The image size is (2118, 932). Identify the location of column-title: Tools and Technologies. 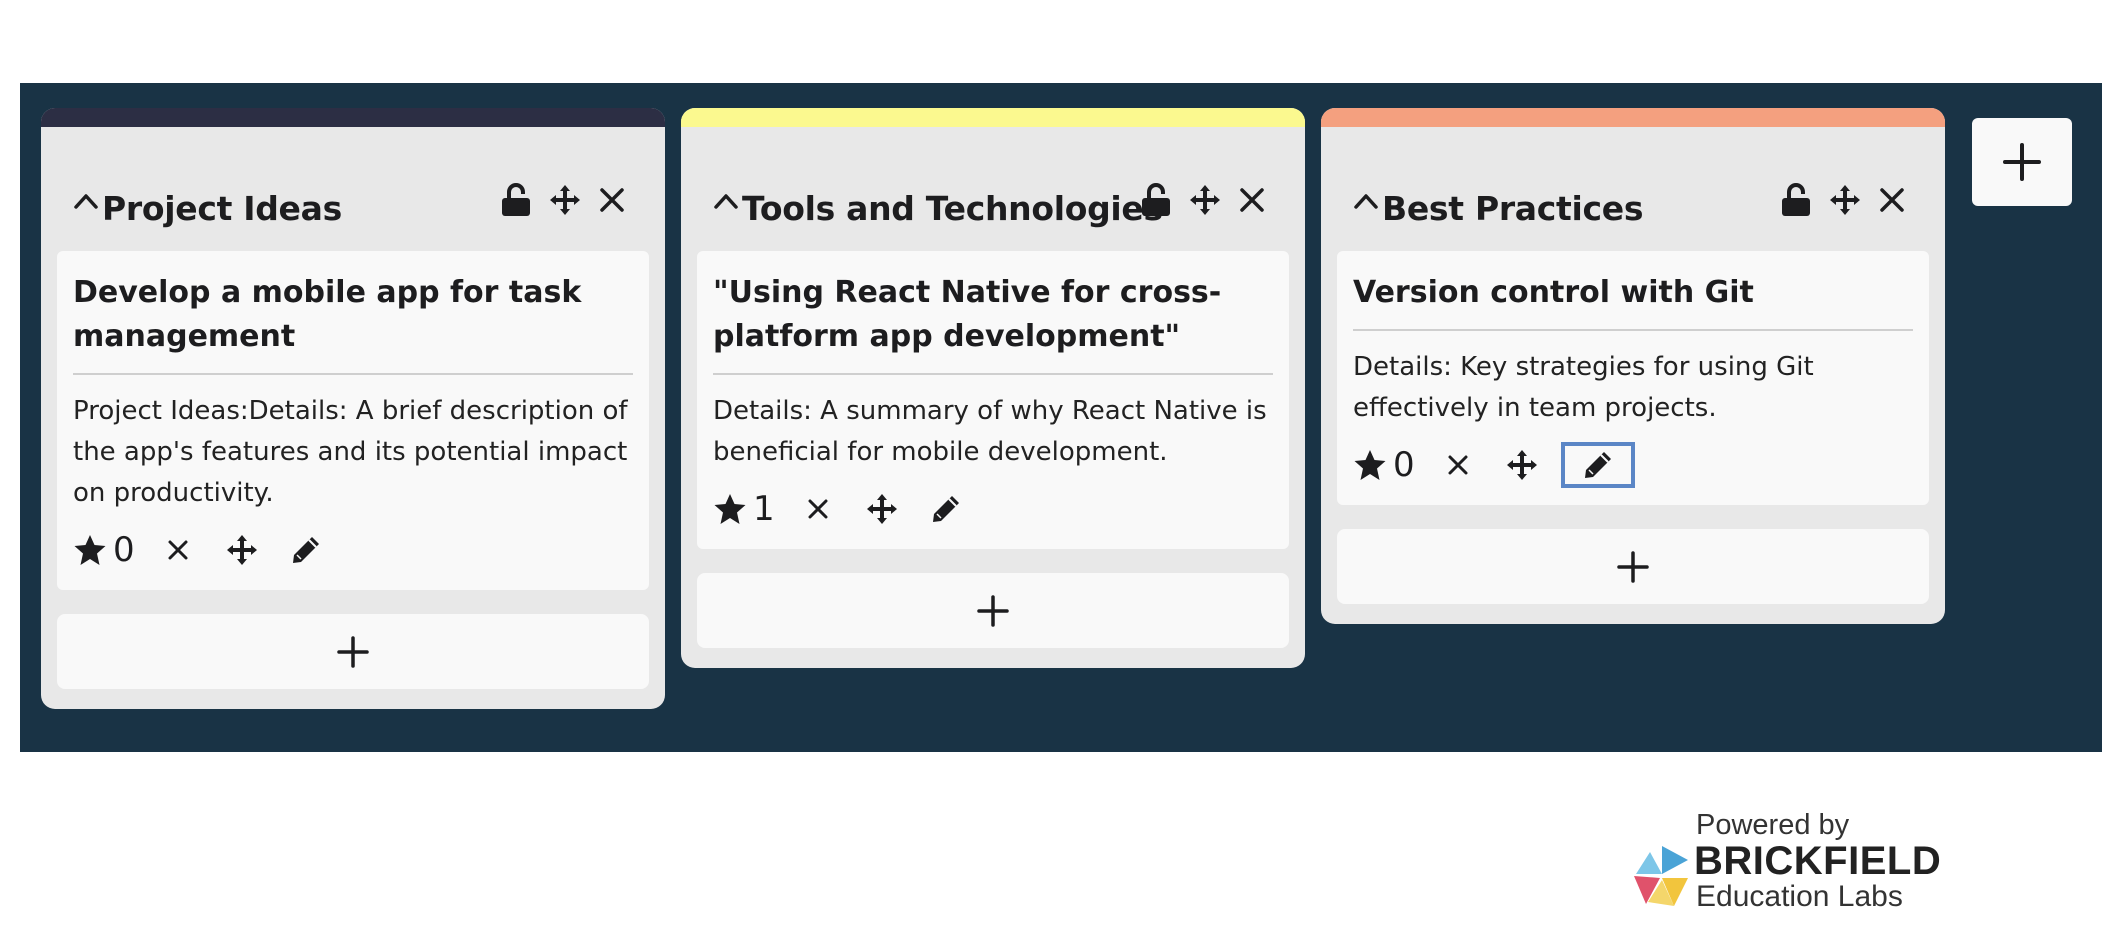
(952, 208).